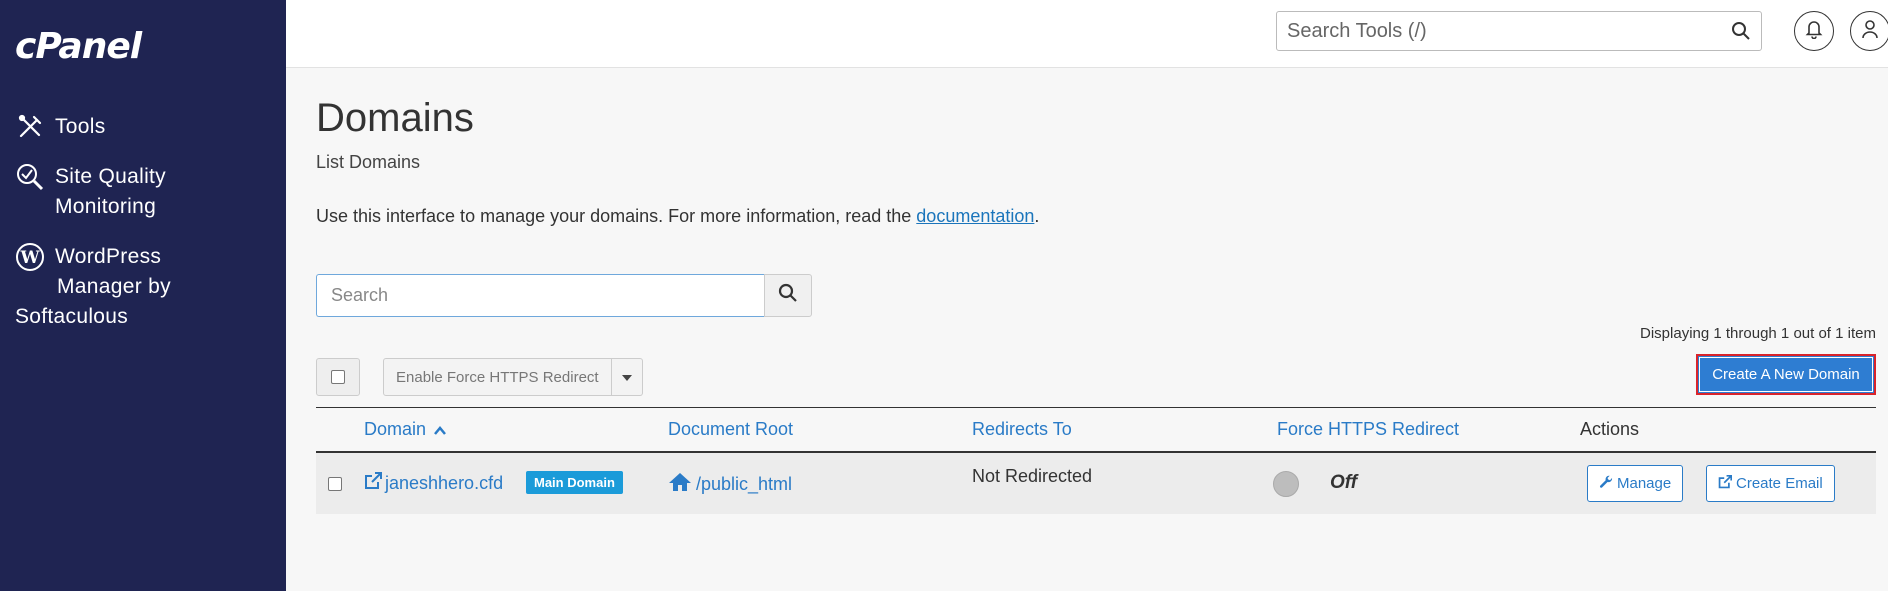 Image resolution: width=1888 pixels, height=591 pixels. What do you see at coordinates (744, 484) in the screenshot?
I see `document-root-path: /public_html` at bounding box center [744, 484].